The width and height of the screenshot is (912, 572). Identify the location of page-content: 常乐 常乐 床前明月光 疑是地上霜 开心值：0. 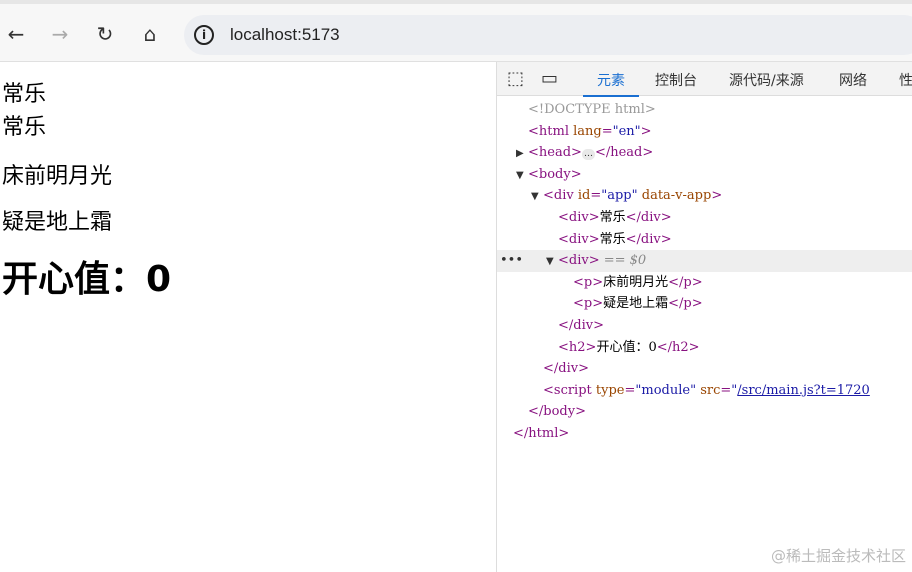
(86, 190).